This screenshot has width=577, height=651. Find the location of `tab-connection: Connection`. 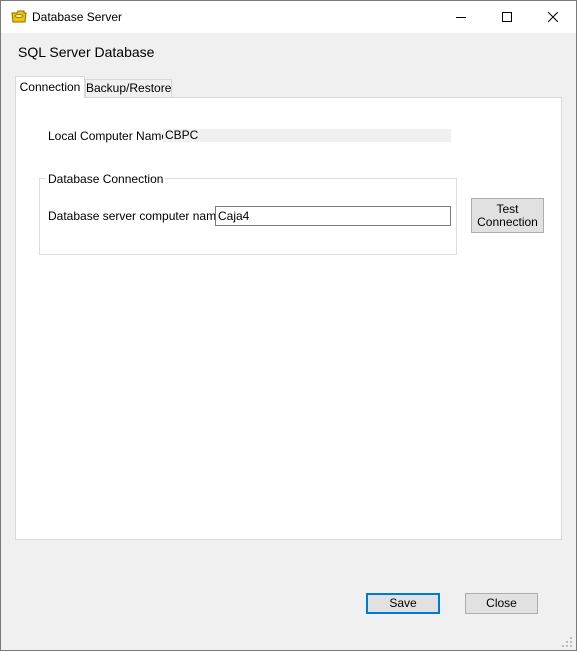

tab-connection: Connection is located at coordinates (50, 87).